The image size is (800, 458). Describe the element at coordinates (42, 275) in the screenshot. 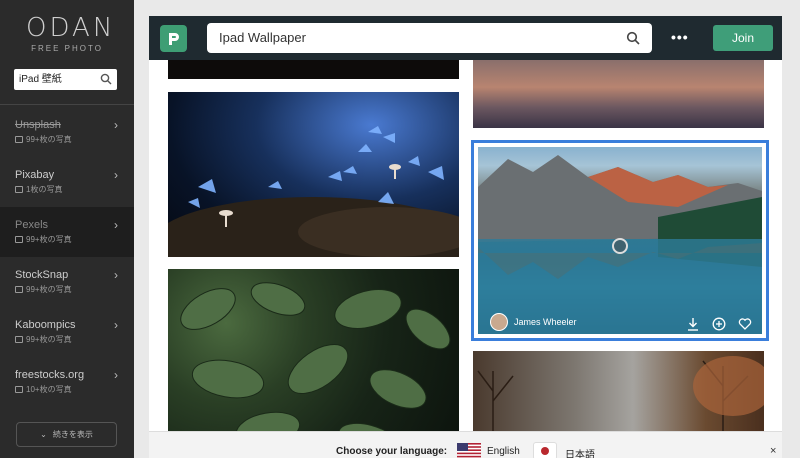

I see `source-name: StockSnap` at that location.